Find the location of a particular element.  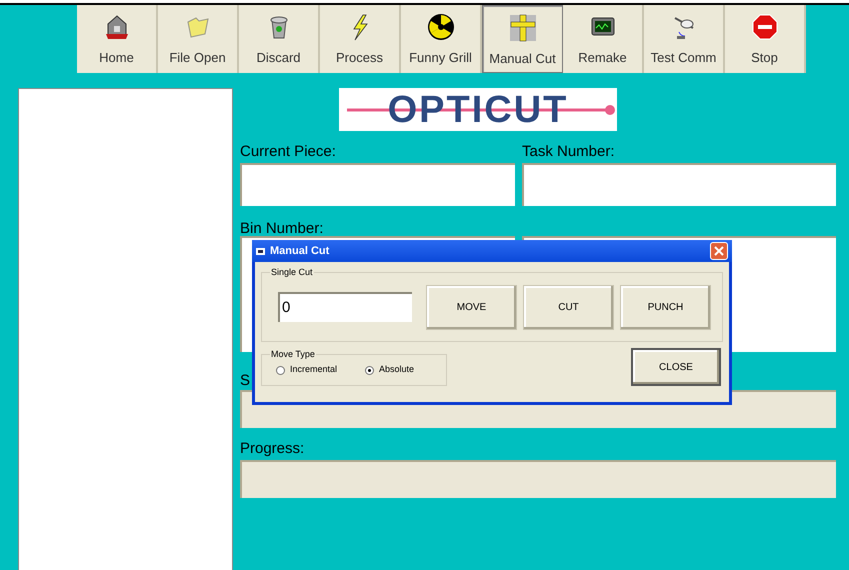

toolbar-button: Stop is located at coordinates (765, 39).